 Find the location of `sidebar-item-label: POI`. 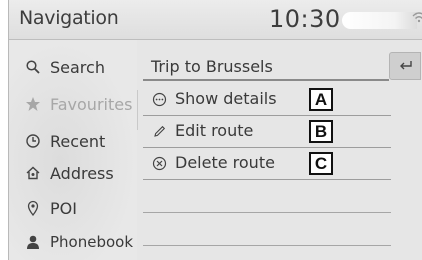

sidebar-item-label: POI is located at coordinates (63, 208).